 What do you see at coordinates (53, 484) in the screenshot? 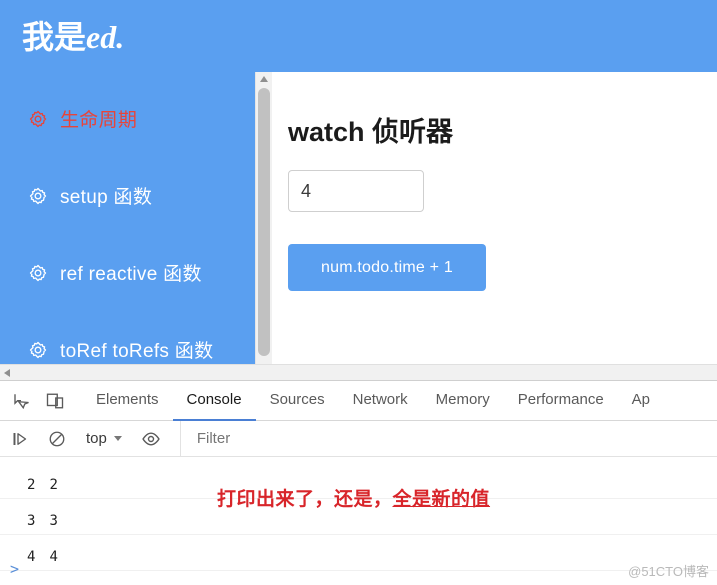
I see `log-message: 2` at bounding box center [53, 484].